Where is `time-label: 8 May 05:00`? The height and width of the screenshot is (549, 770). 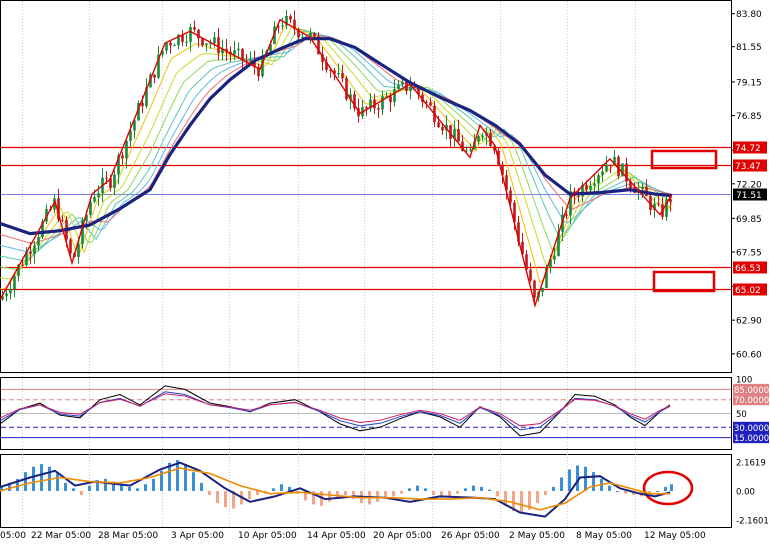
time-label: 8 May 05:00 is located at coordinates (604, 536).